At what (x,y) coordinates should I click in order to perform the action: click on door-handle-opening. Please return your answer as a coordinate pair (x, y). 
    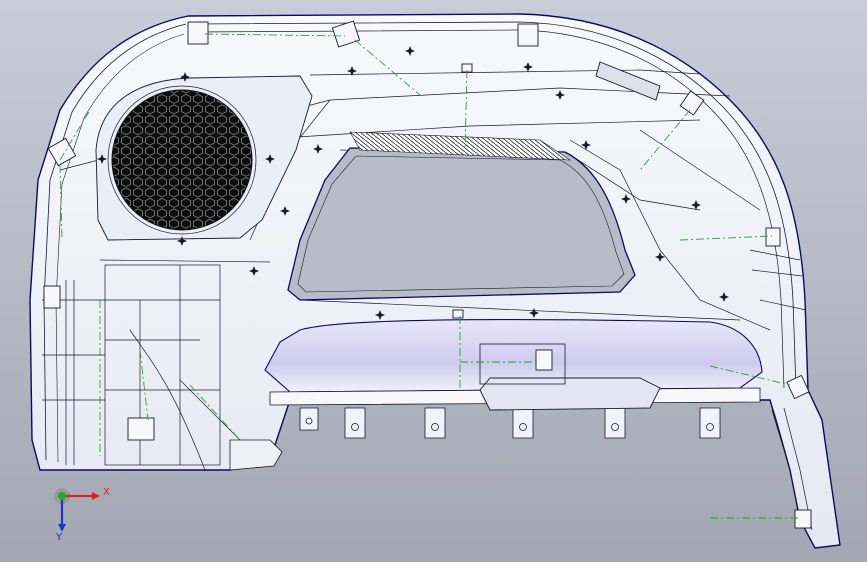
    Looking at the image, I should click on (461, 224).